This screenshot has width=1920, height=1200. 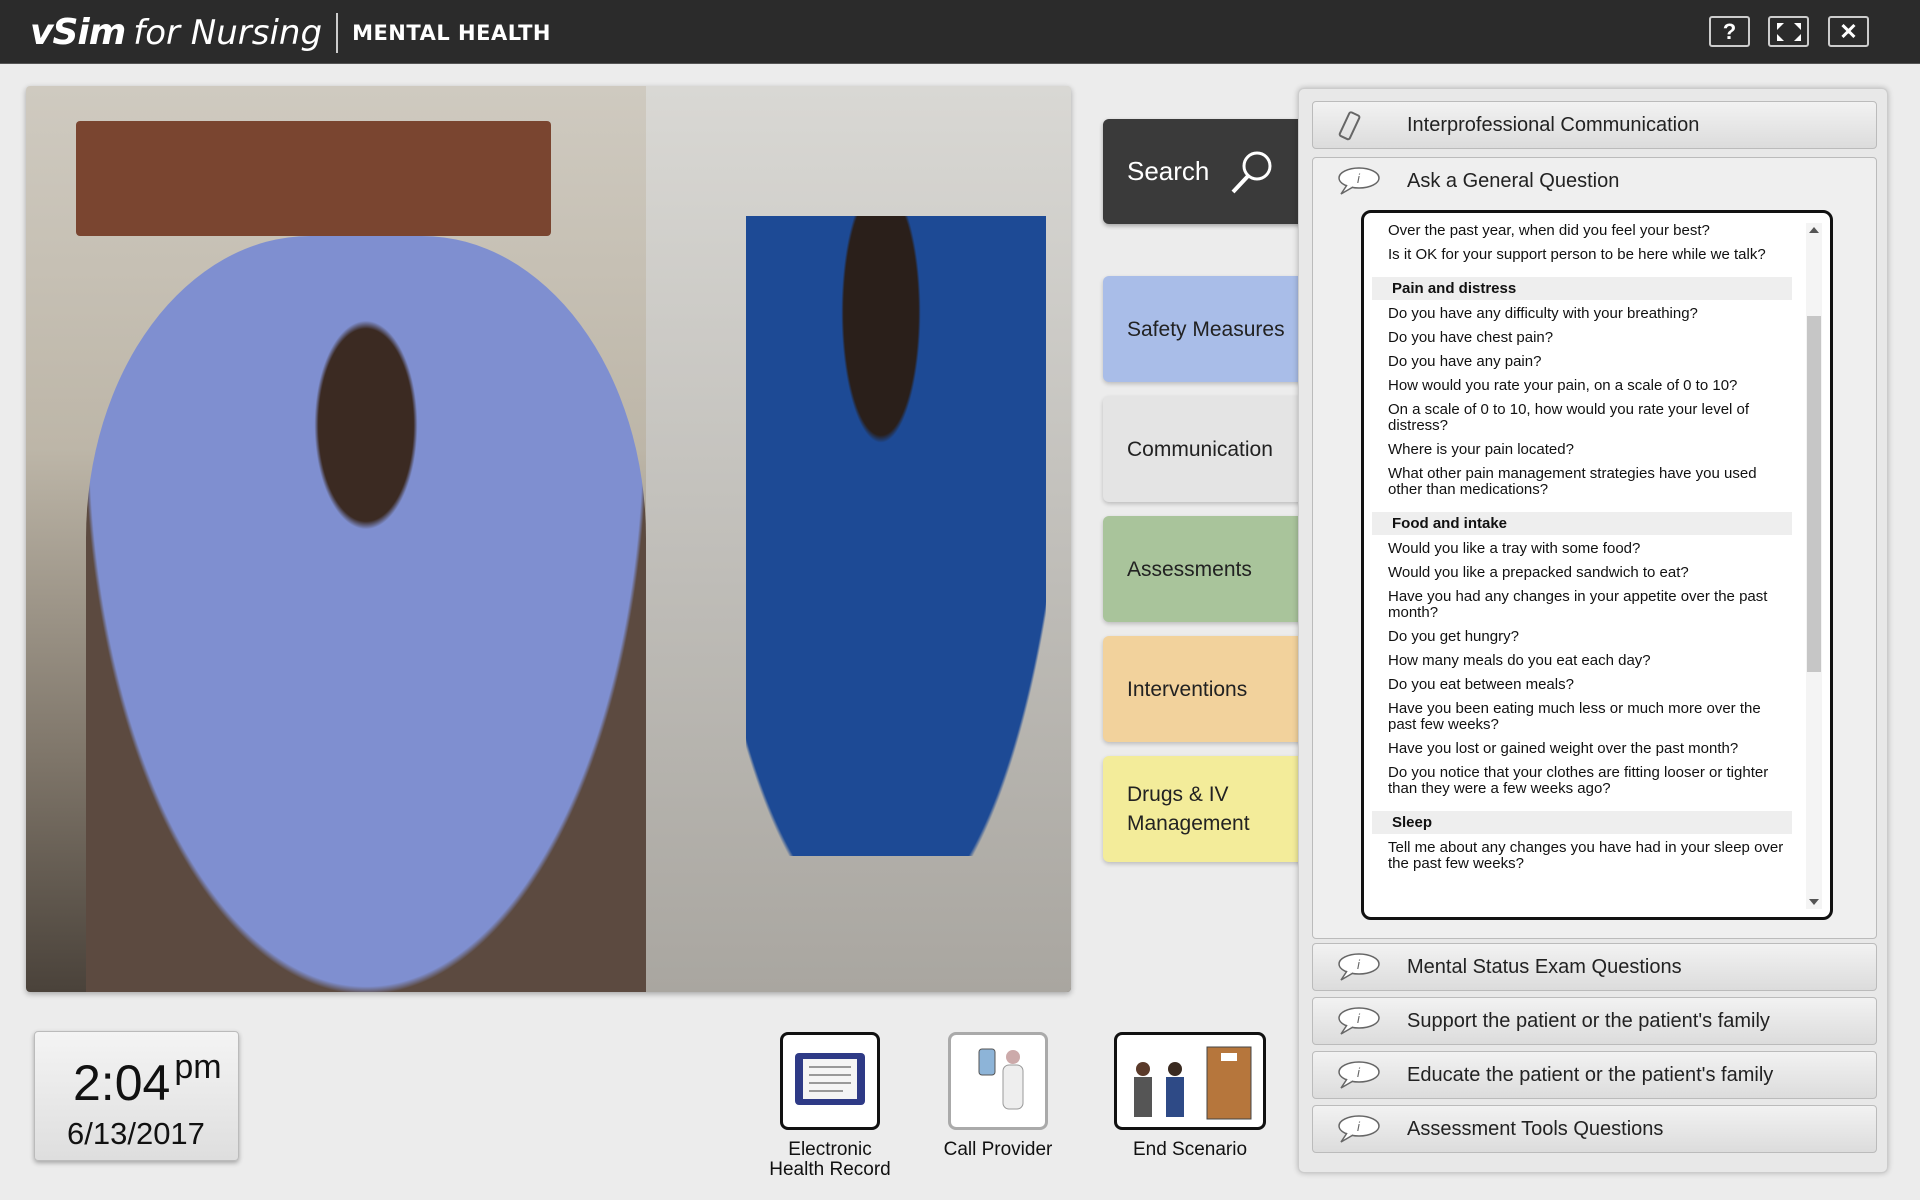 What do you see at coordinates (1582, 523) in the screenshot?
I see `question-group-header: Food and intake` at bounding box center [1582, 523].